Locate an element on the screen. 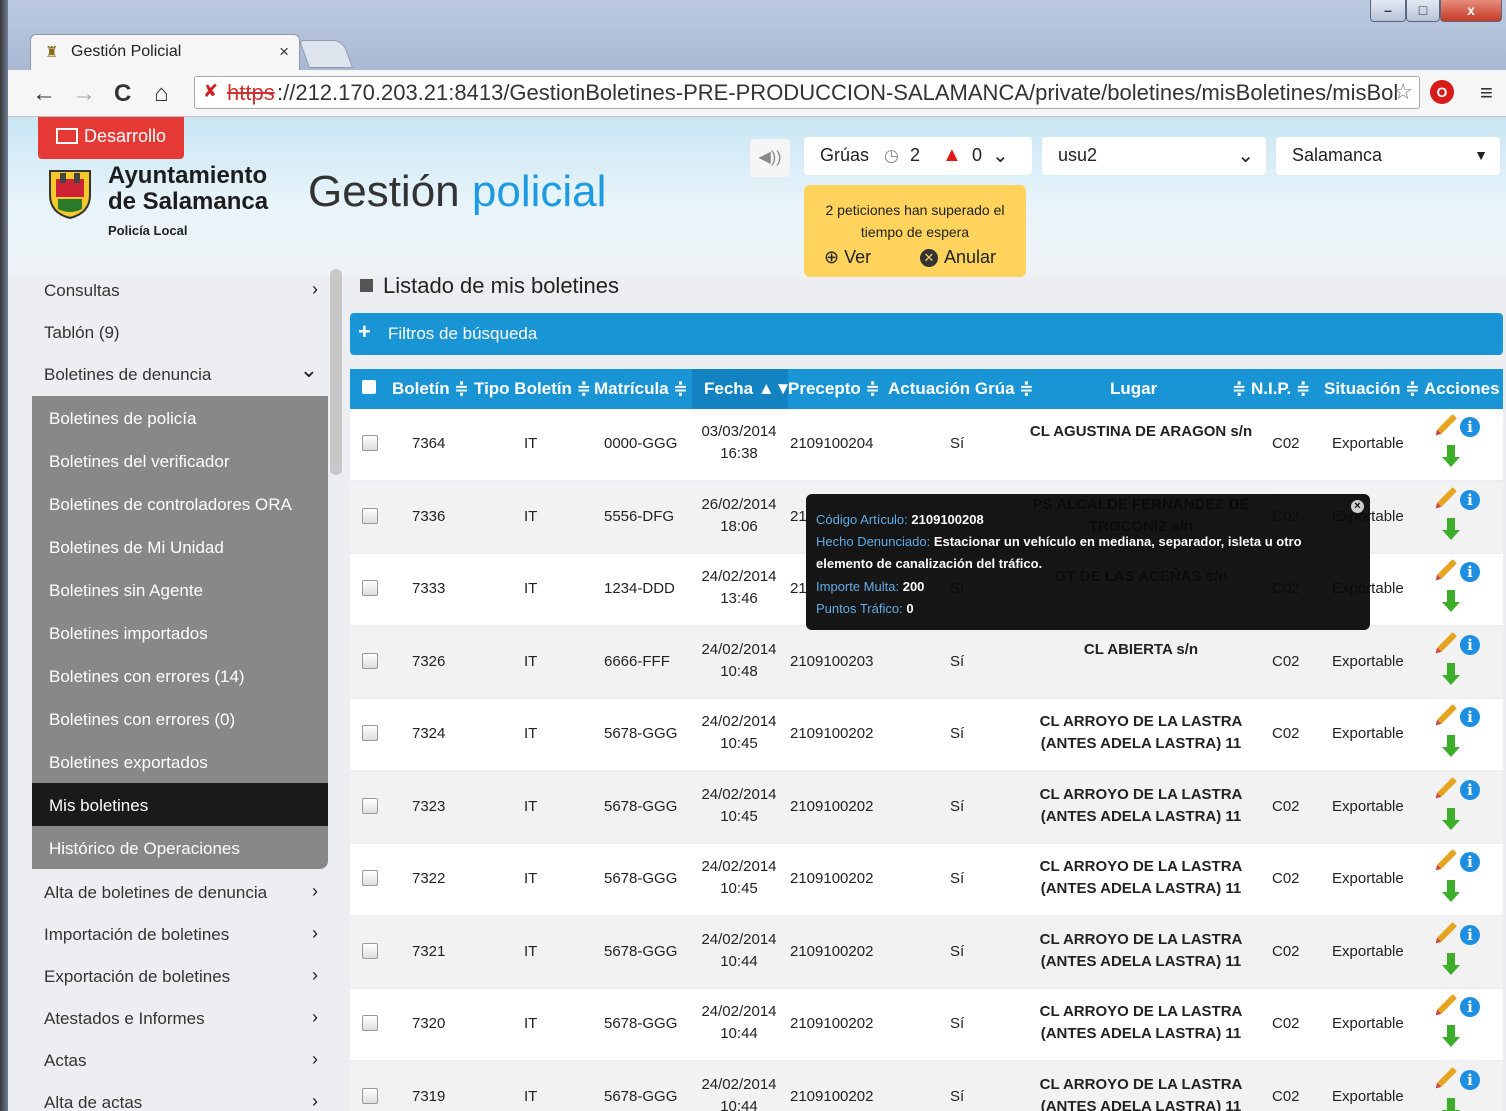  sidebar-sub-boletines-verificador: Boletines del verificador is located at coordinates (180, 460).